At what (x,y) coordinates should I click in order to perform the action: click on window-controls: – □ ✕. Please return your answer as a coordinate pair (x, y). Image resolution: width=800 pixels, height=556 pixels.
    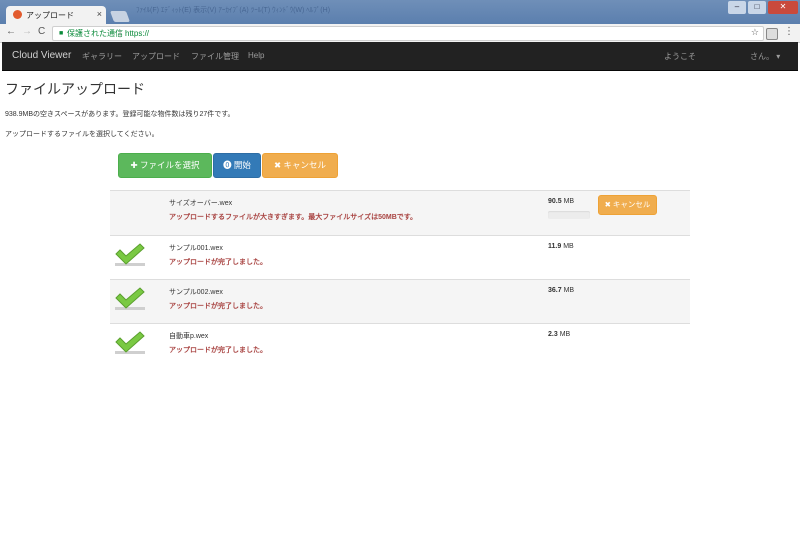
    Looking at the image, I should click on (763, 7).